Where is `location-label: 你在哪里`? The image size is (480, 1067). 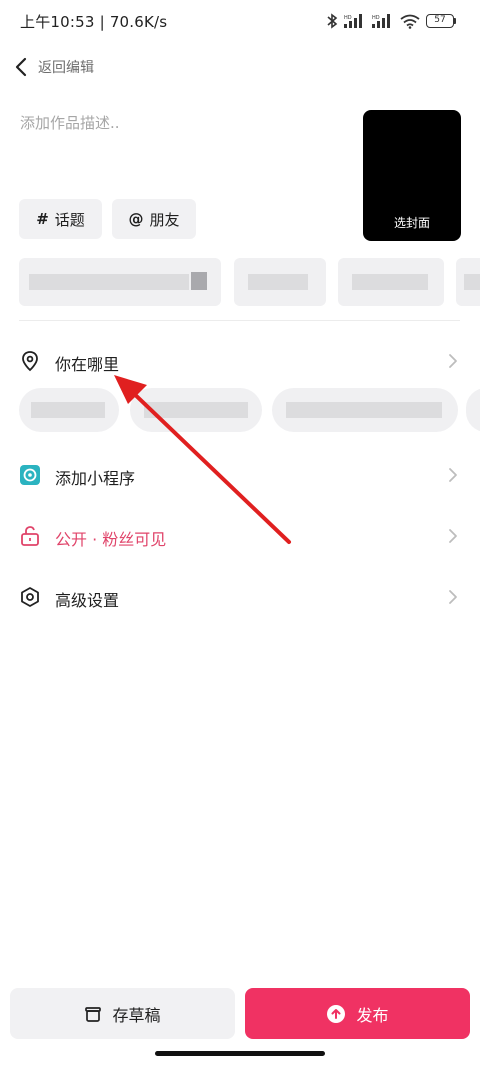
location-label: 你在哪里 is located at coordinates (87, 364).